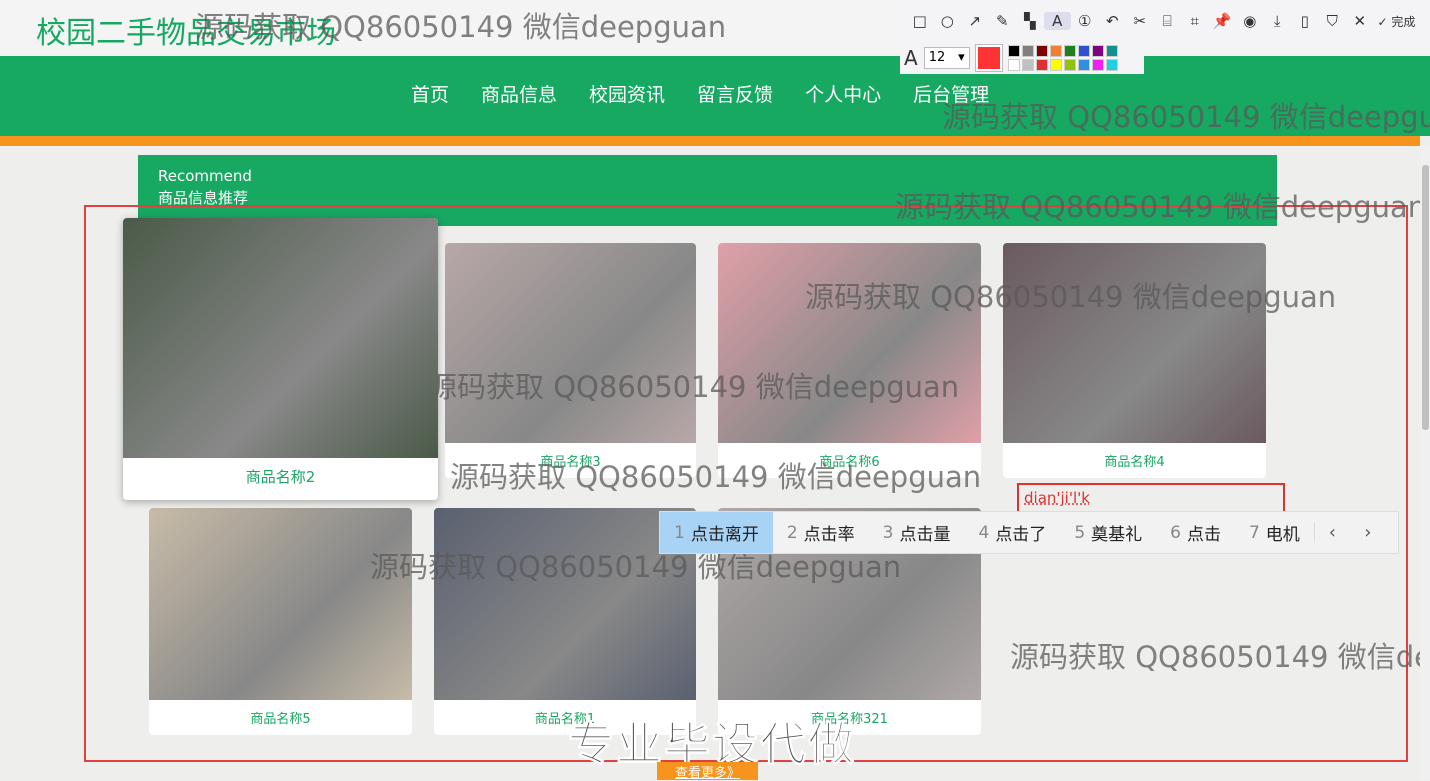 This screenshot has height=781, width=1430. Describe the element at coordinates (1057, 21) in the screenshot. I see `text-icon: A` at that location.